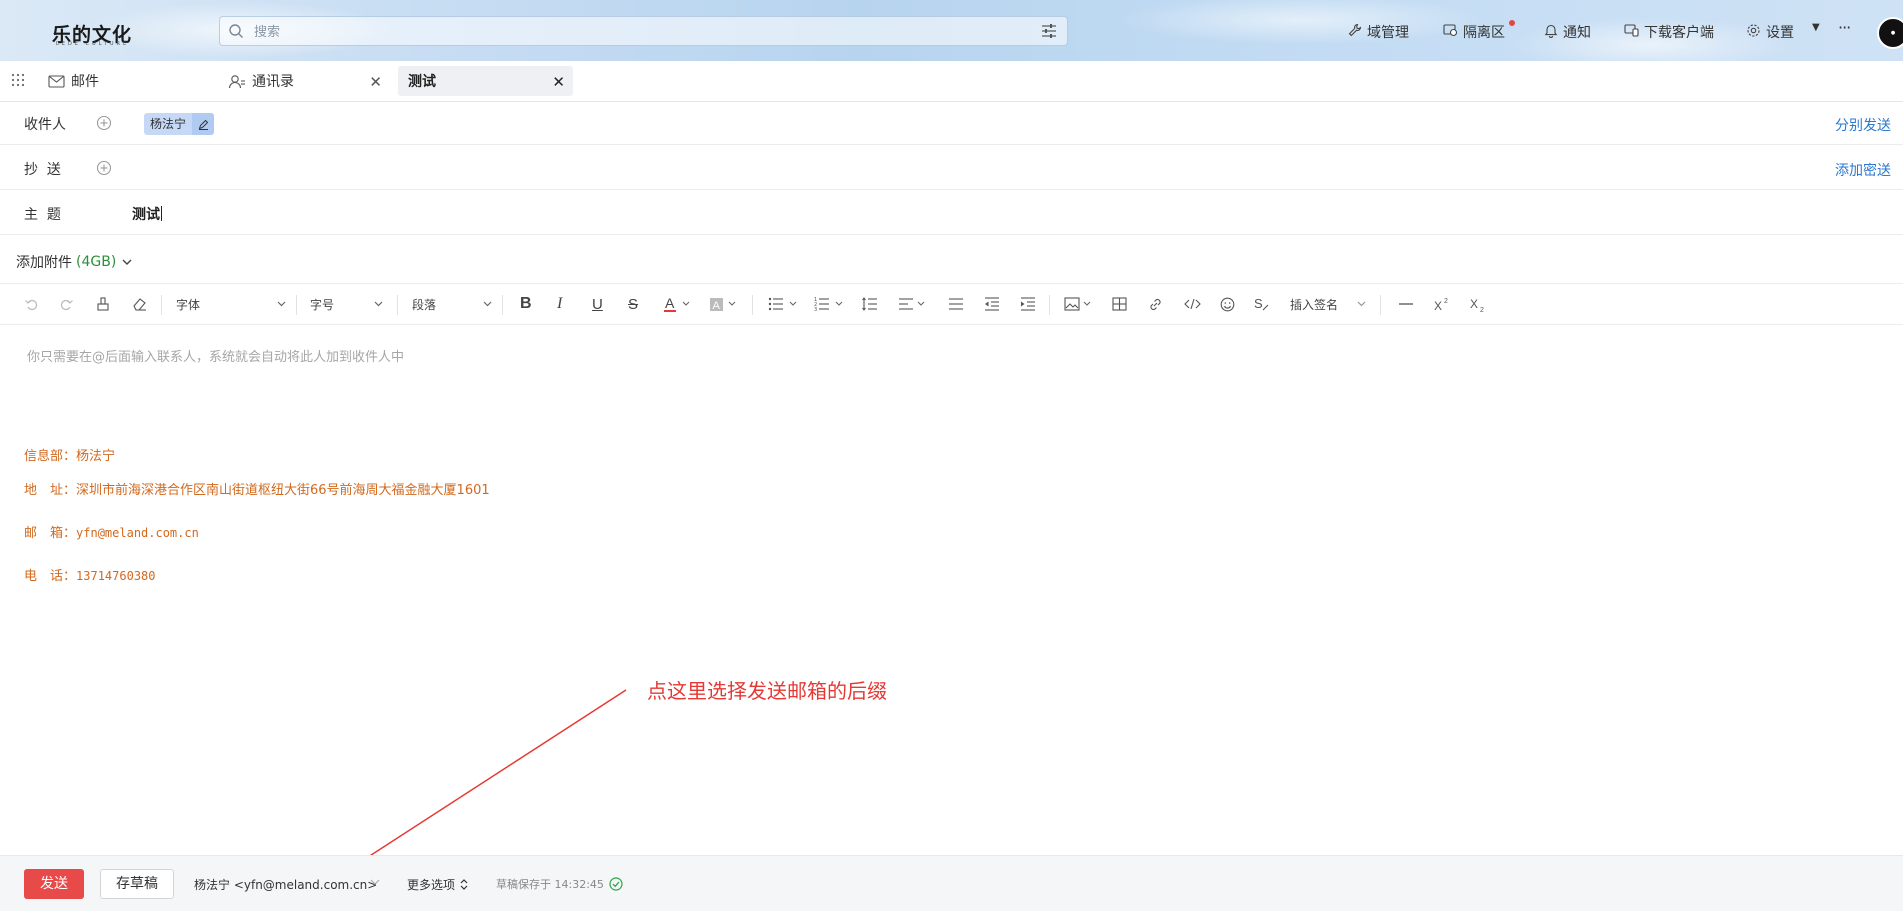  What do you see at coordinates (951, 168) in the screenshot?
I see `cc-row: 抄 送 添加密送` at bounding box center [951, 168].